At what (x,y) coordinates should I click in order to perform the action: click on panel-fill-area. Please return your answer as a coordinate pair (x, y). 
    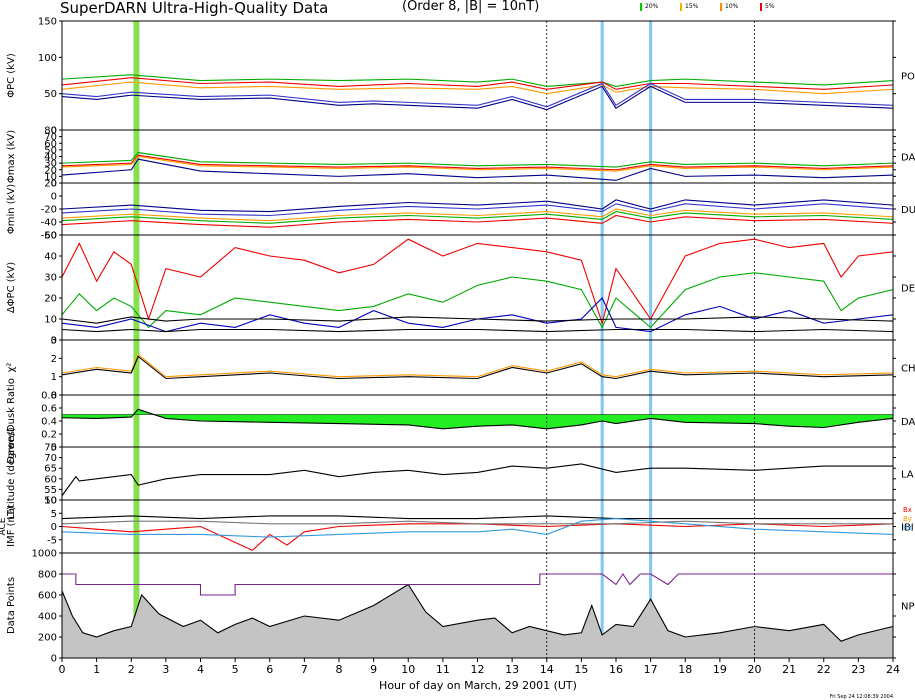
    Looking at the image, I should click on (477, 621).